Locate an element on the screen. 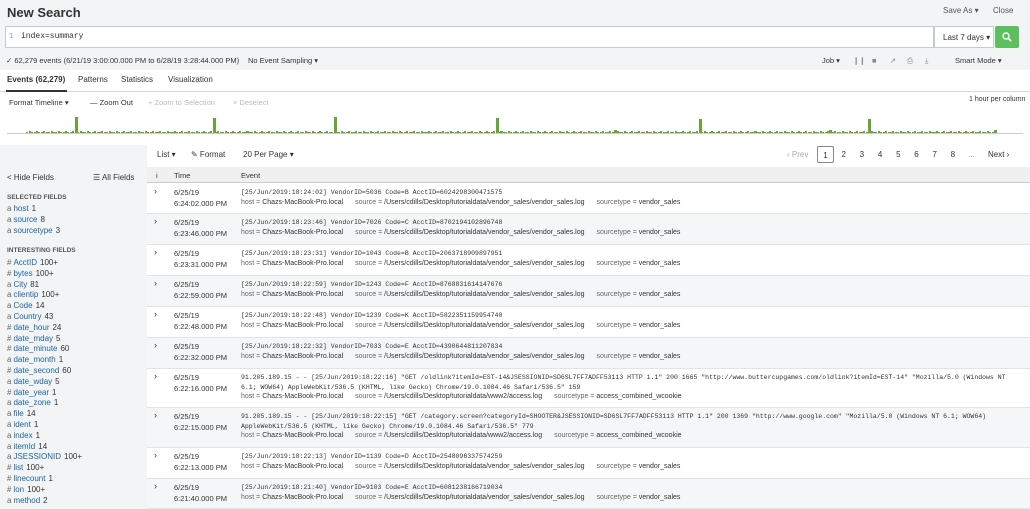  field-name: Code is located at coordinates (22, 305).